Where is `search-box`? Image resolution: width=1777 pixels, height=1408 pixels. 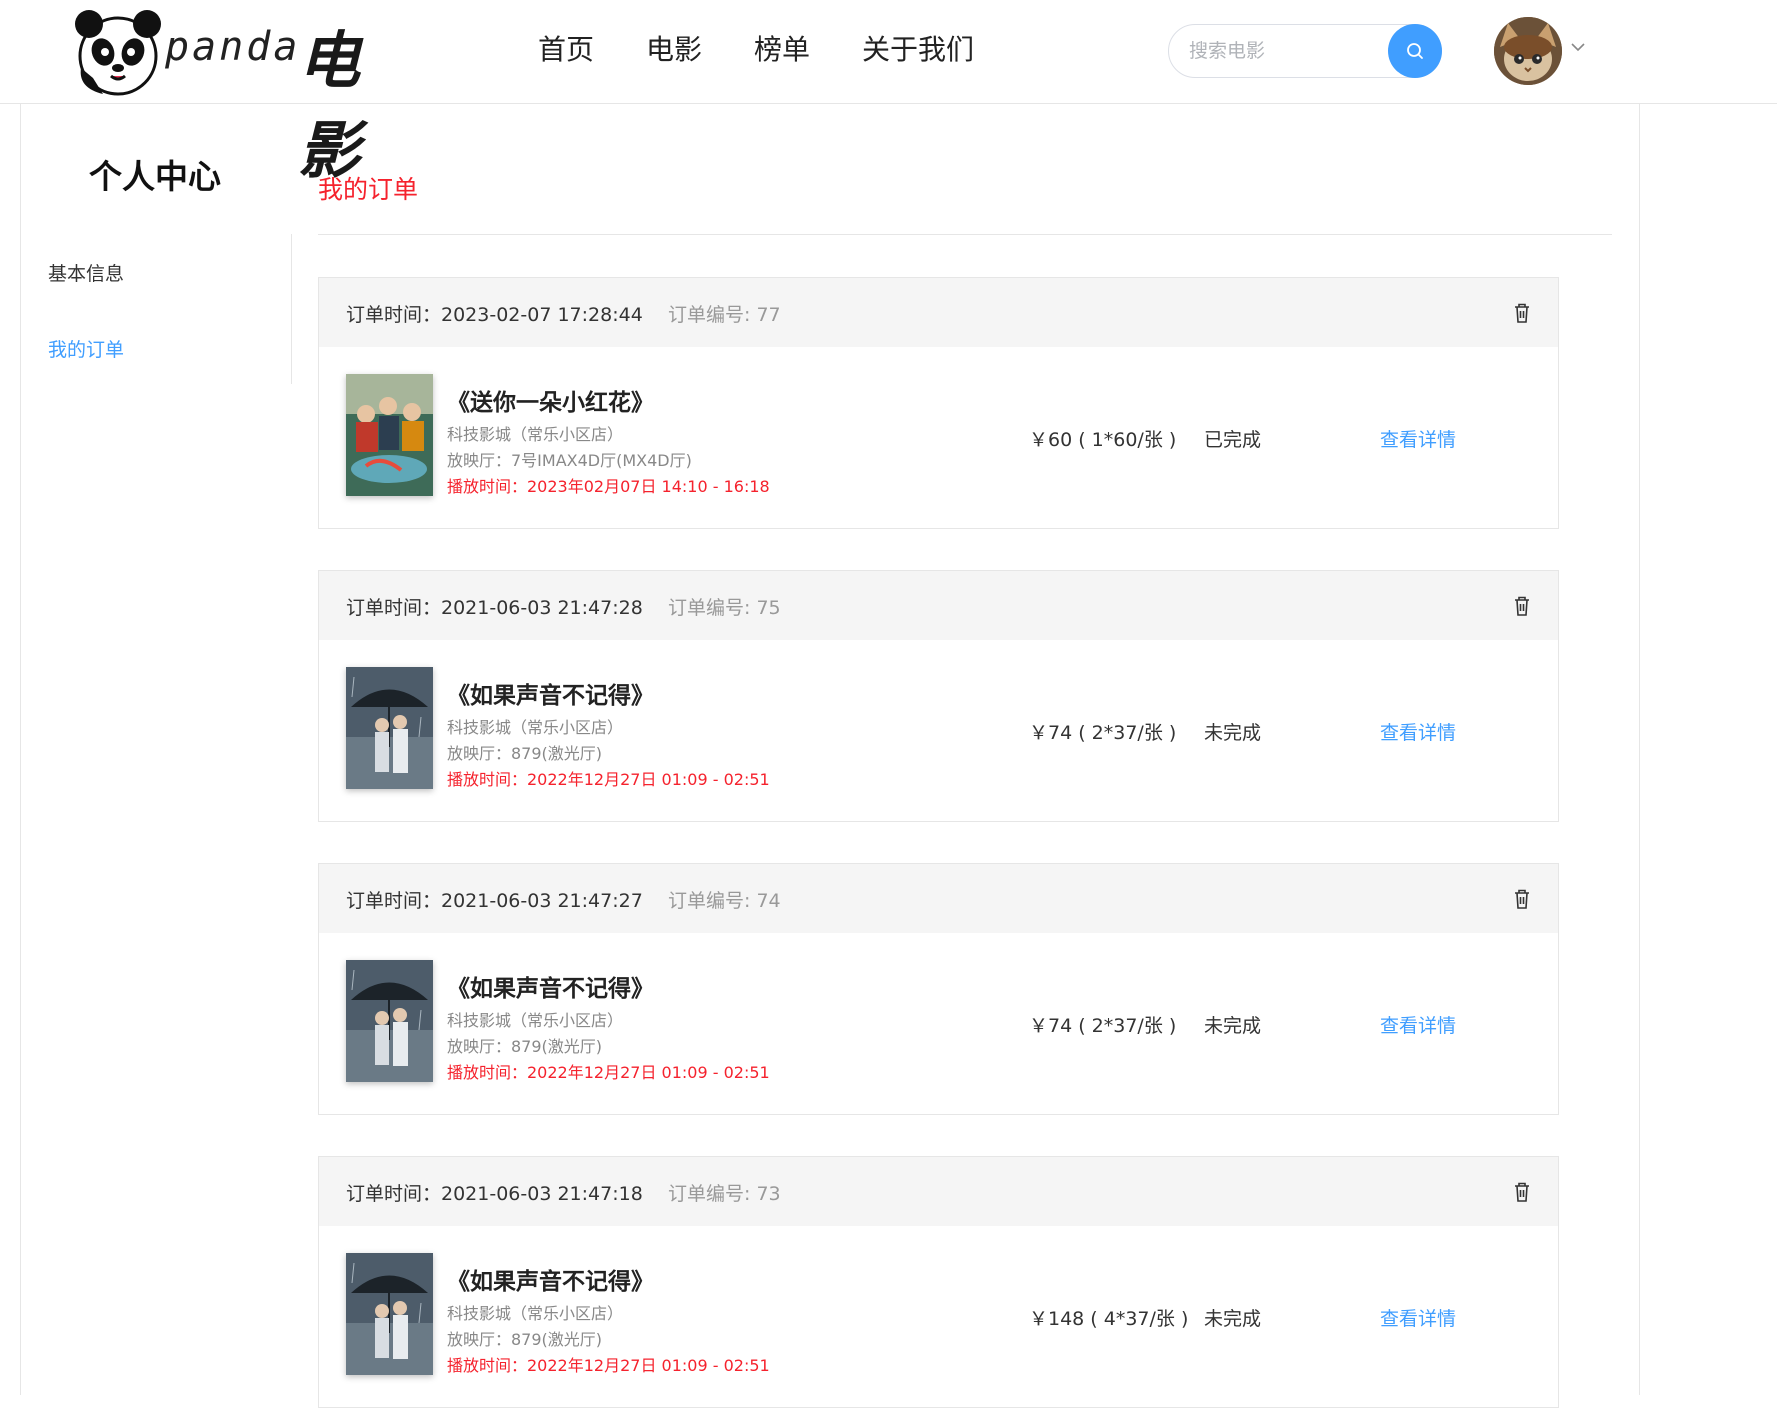
search-box is located at coordinates (1305, 51).